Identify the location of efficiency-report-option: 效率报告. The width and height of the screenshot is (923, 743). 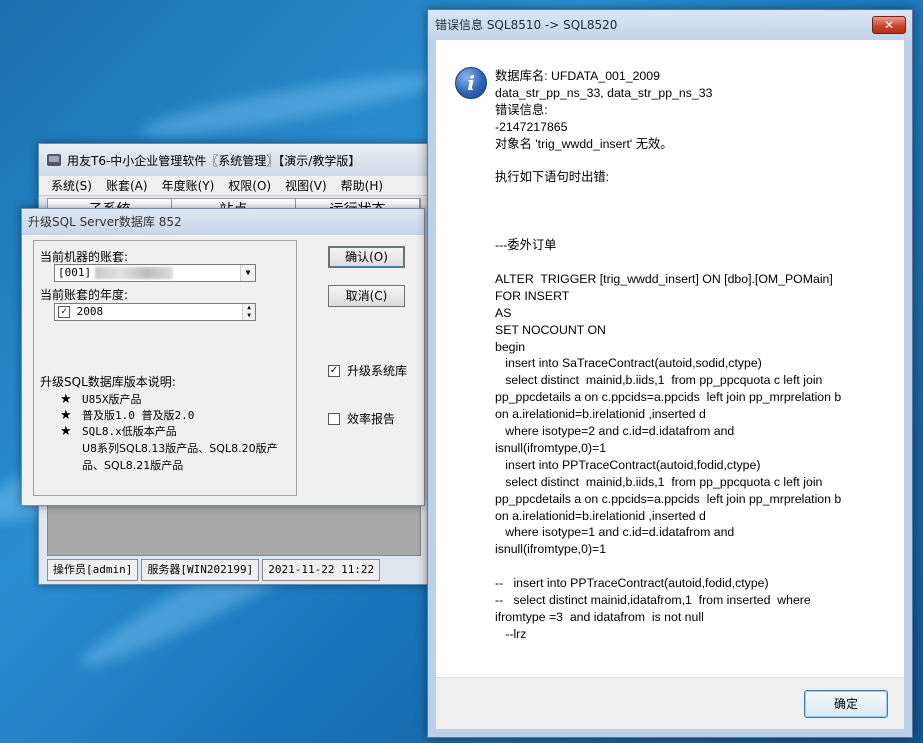
(361, 418).